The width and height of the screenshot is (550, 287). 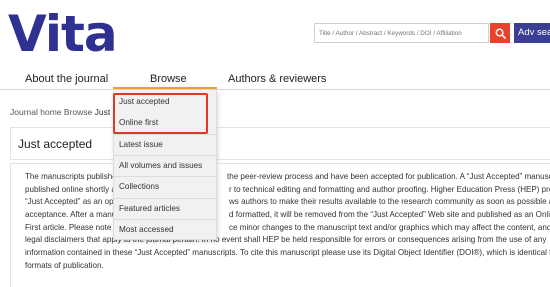 I want to click on line-head: acceptance. After a manus, so click(x=73, y=215).